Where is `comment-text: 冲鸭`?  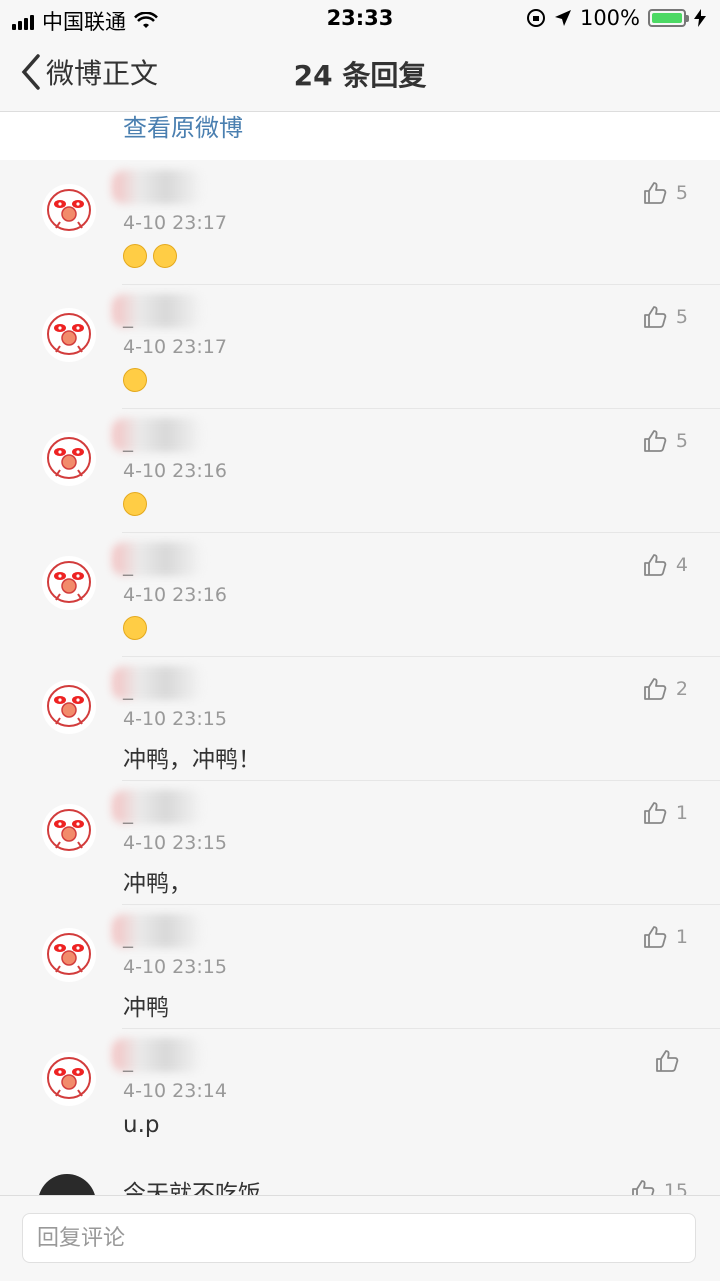
comment-text: 冲鸭 is located at coordinates (146, 1008).